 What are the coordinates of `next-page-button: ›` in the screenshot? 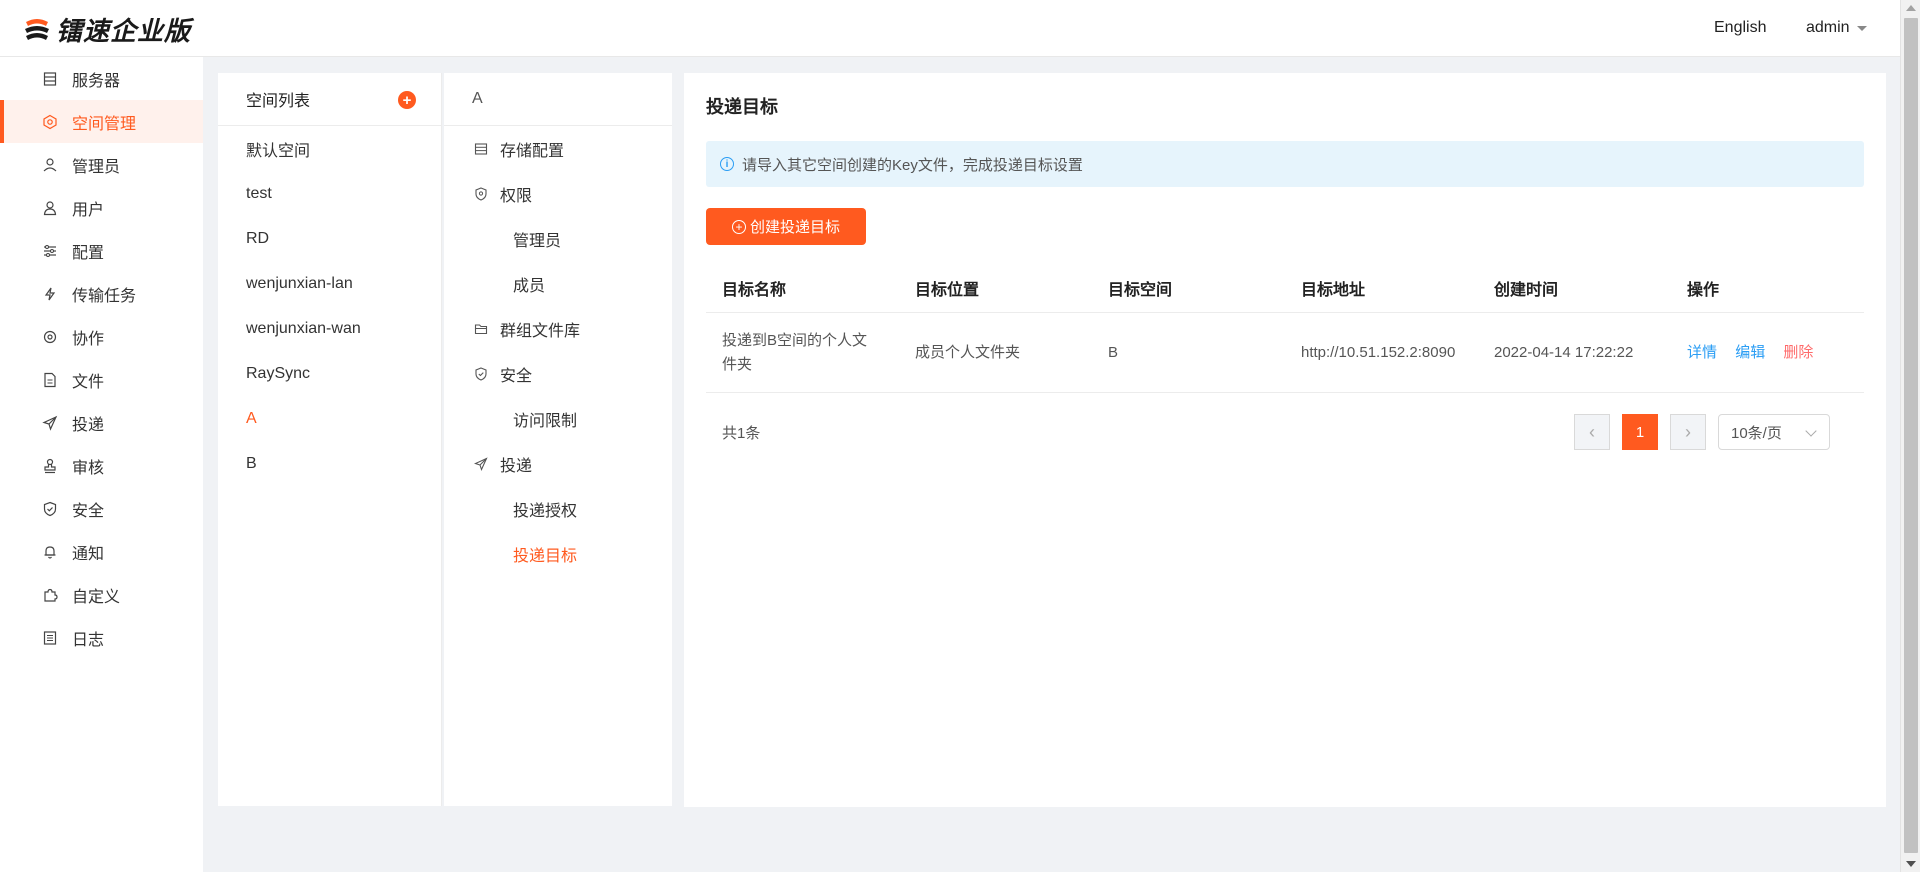 It's located at (1688, 432).